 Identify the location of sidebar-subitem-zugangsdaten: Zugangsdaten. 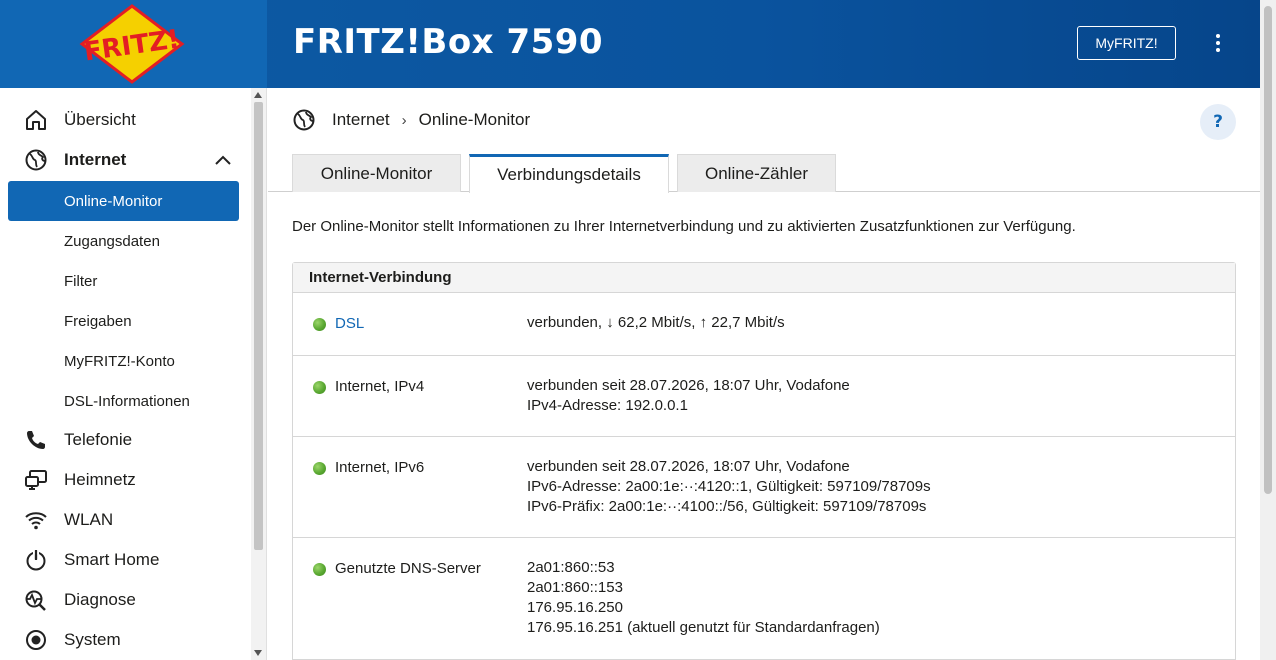
(123, 241).